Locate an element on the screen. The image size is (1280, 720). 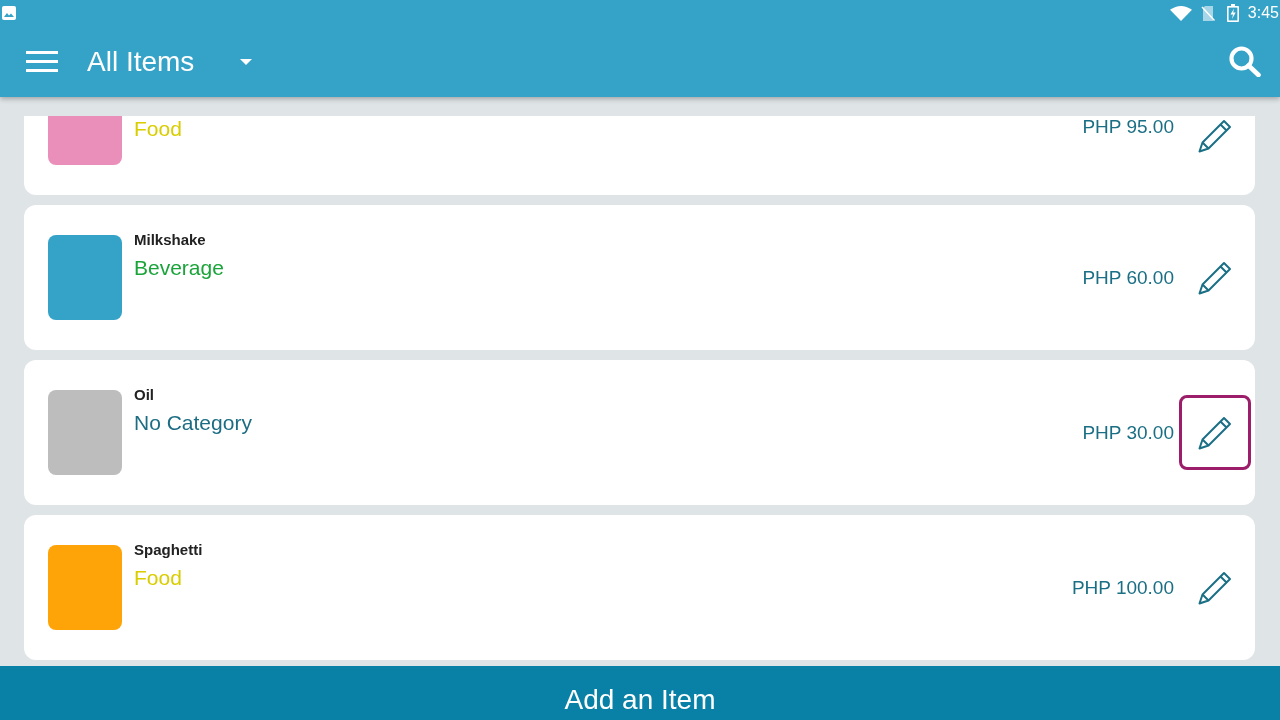
search-button is located at coordinates (1245, 61).